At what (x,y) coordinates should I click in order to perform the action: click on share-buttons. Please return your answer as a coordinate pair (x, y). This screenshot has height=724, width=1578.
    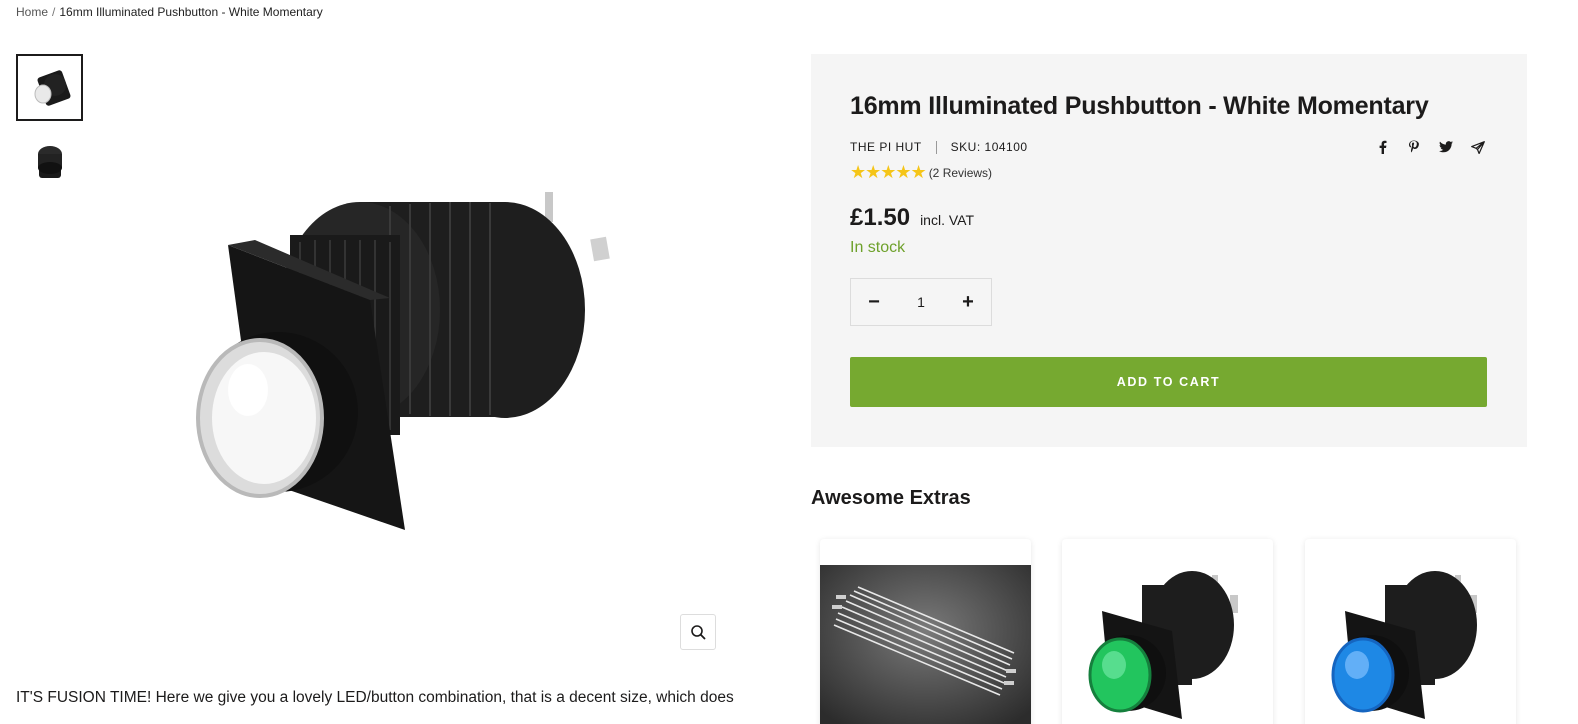
    Looking at the image, I should click on (1430, 147).